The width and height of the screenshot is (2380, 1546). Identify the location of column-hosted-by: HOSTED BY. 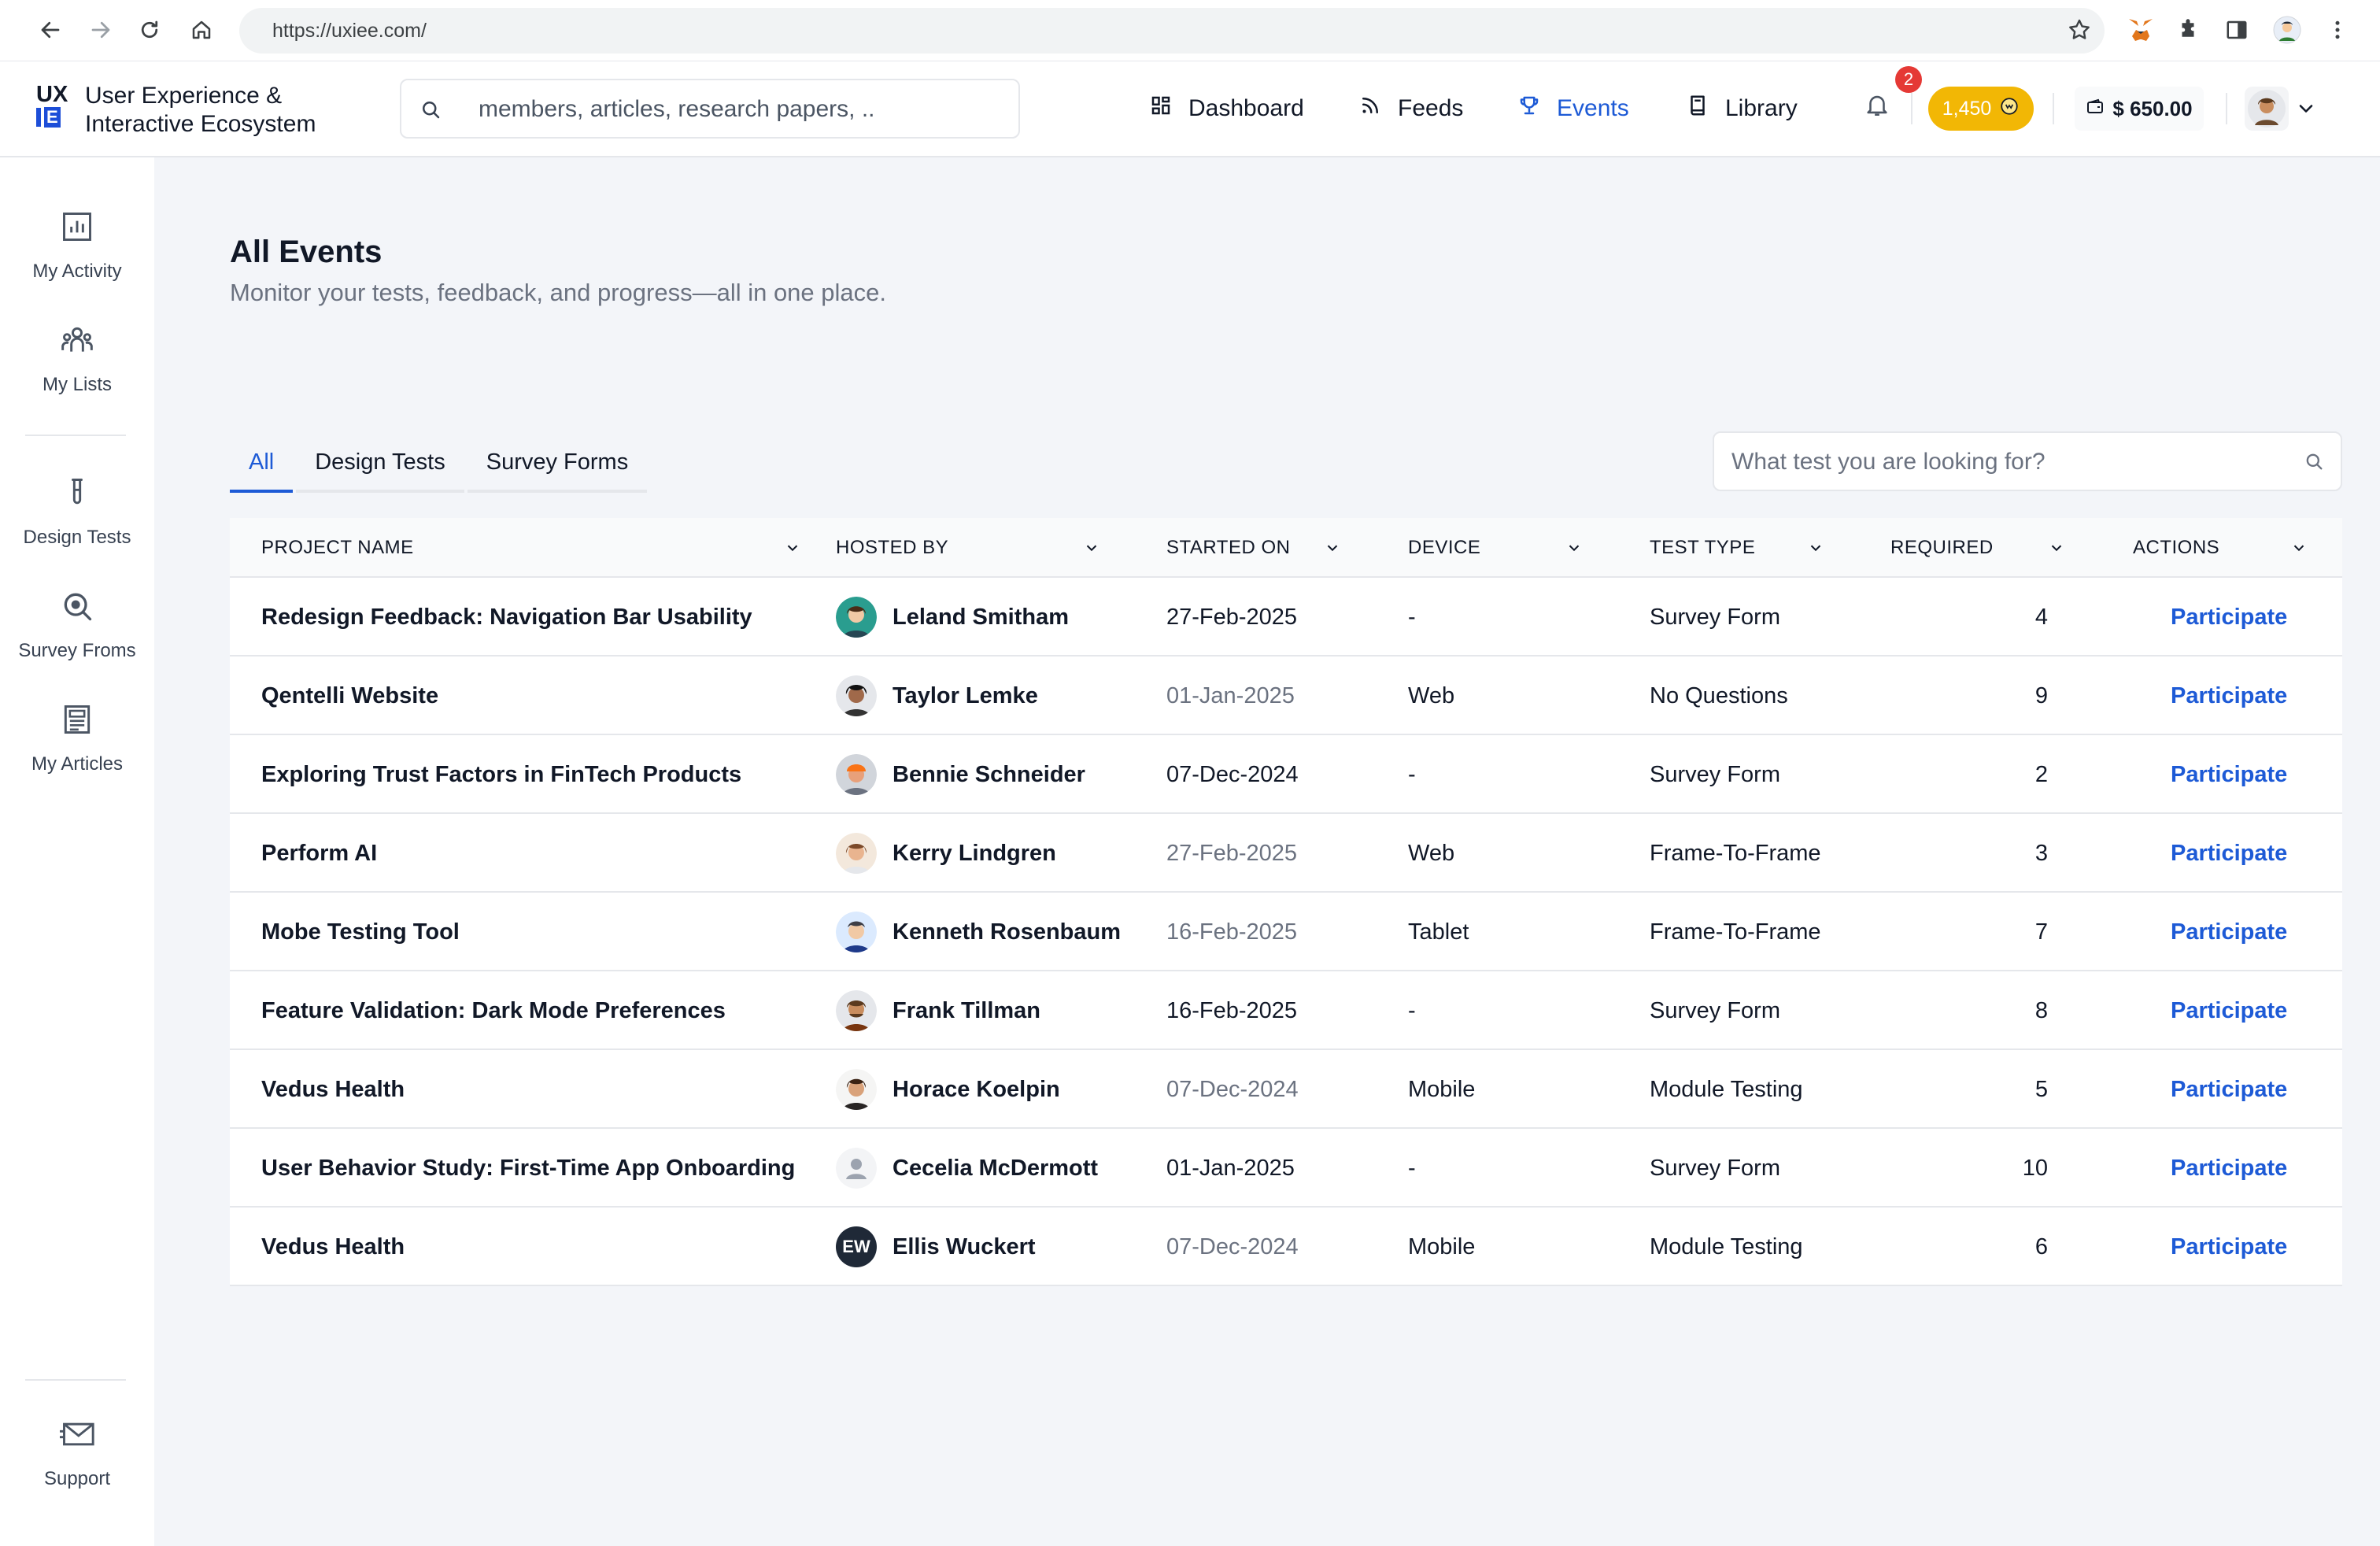
(978, 548).